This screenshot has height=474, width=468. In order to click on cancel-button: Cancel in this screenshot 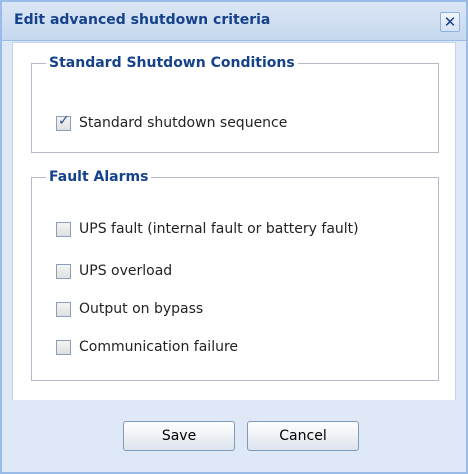, I will do `click(303, 436)`.